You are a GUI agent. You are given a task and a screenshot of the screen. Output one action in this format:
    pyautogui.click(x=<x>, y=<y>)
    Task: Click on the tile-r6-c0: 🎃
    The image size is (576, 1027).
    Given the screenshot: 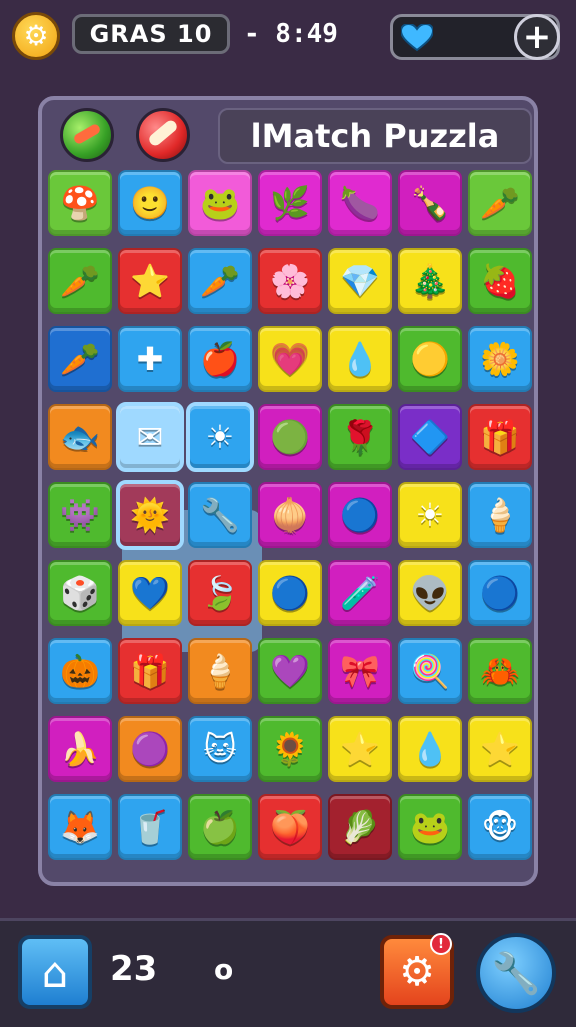 What is the action you would take?
    pyautogui.click(x=80, y=671)
    